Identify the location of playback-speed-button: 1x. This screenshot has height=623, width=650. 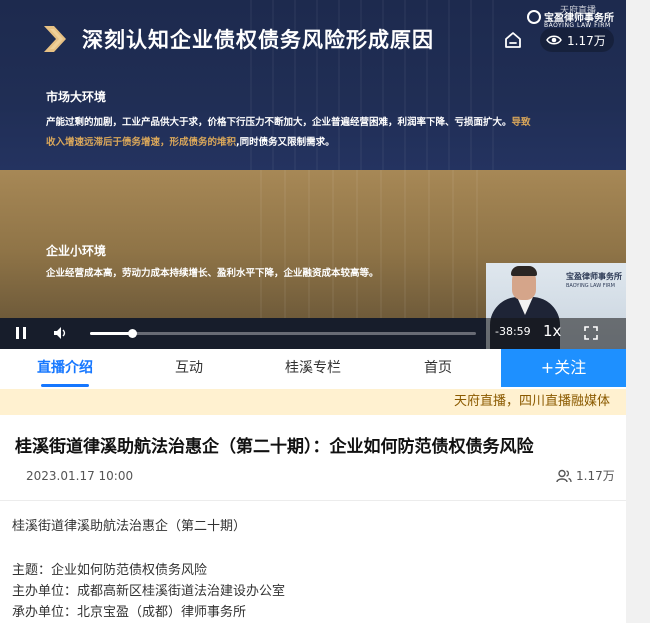
(552, 331).